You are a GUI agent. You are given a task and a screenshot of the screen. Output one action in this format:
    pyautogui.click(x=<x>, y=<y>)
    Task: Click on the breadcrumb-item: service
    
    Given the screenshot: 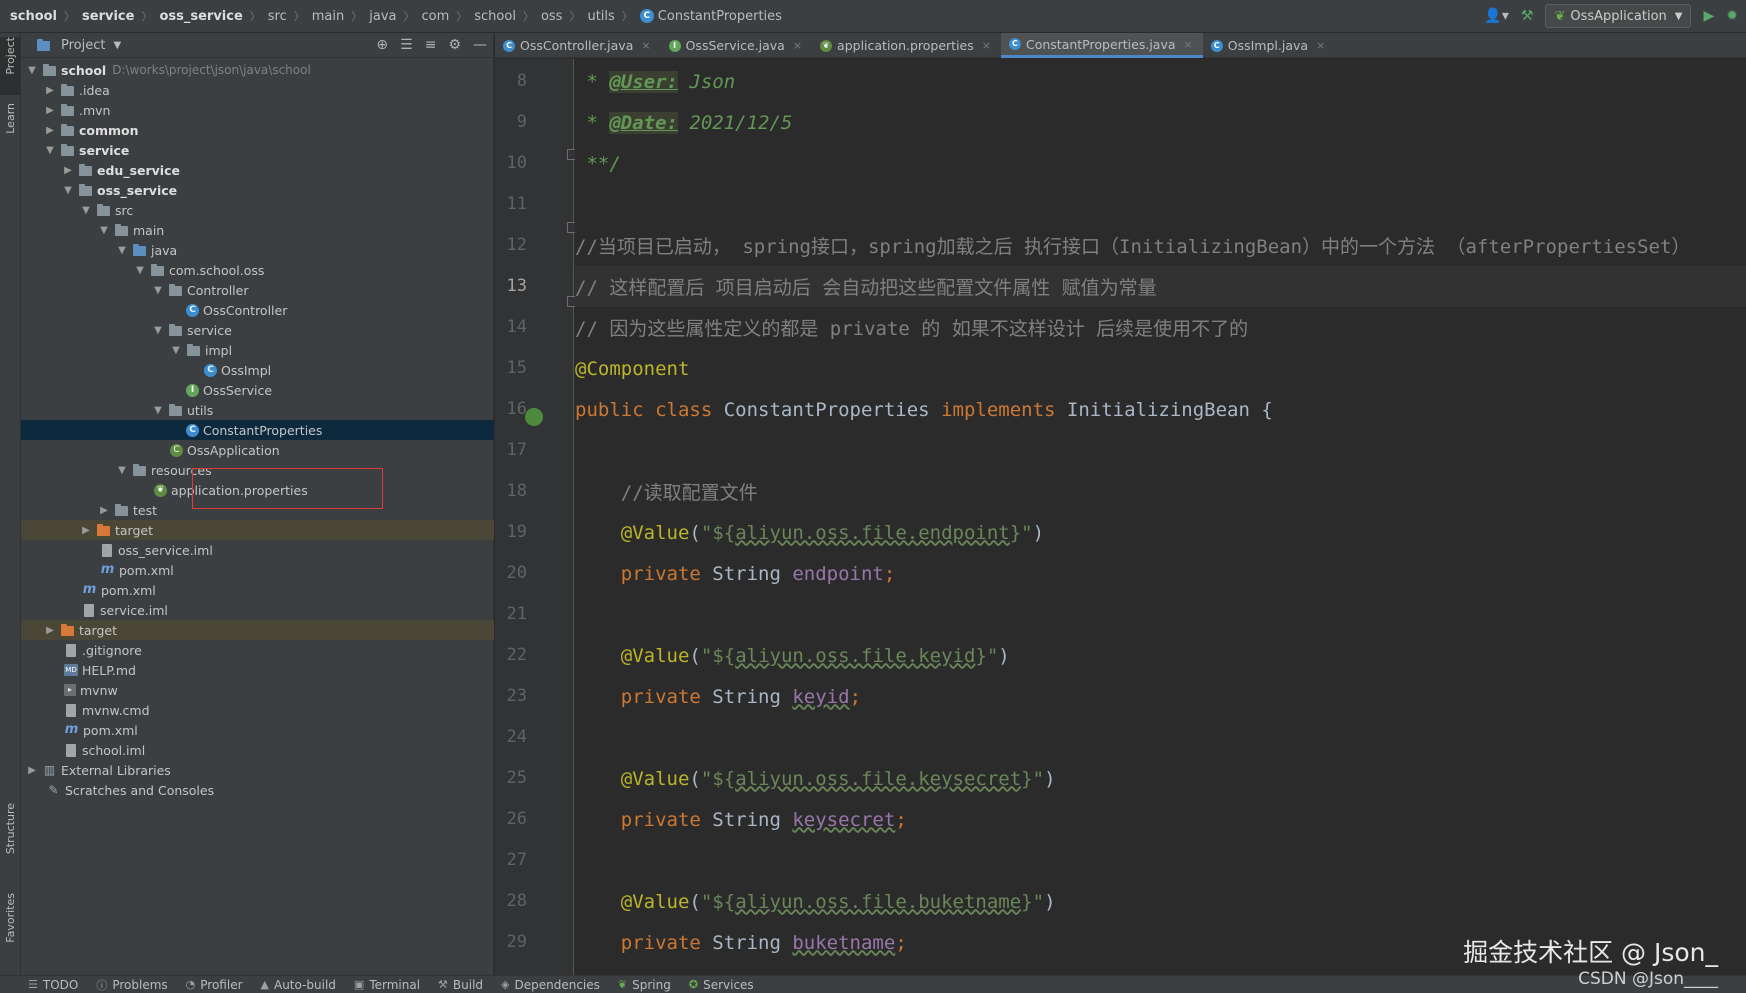 What is the action you would take?
    pyautogui.click(x=108, y=16)
    